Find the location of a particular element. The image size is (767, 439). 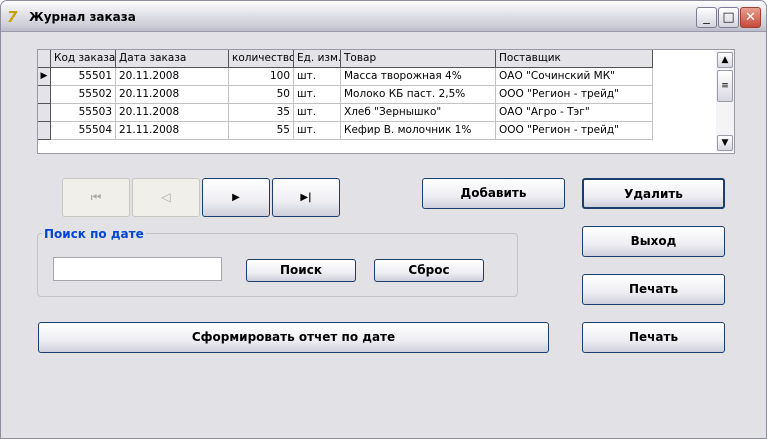

add-button: Добавить is located at coordinates (493, 193).